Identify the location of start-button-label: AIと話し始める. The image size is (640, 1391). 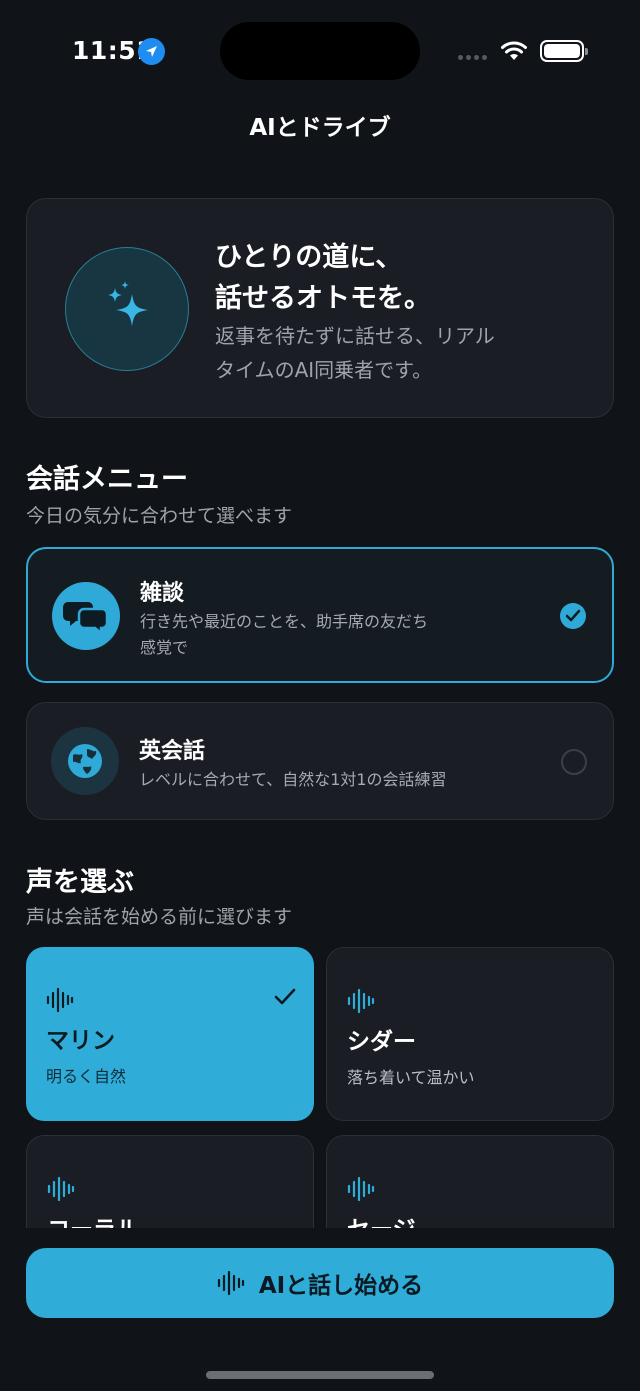
(341, 1286).